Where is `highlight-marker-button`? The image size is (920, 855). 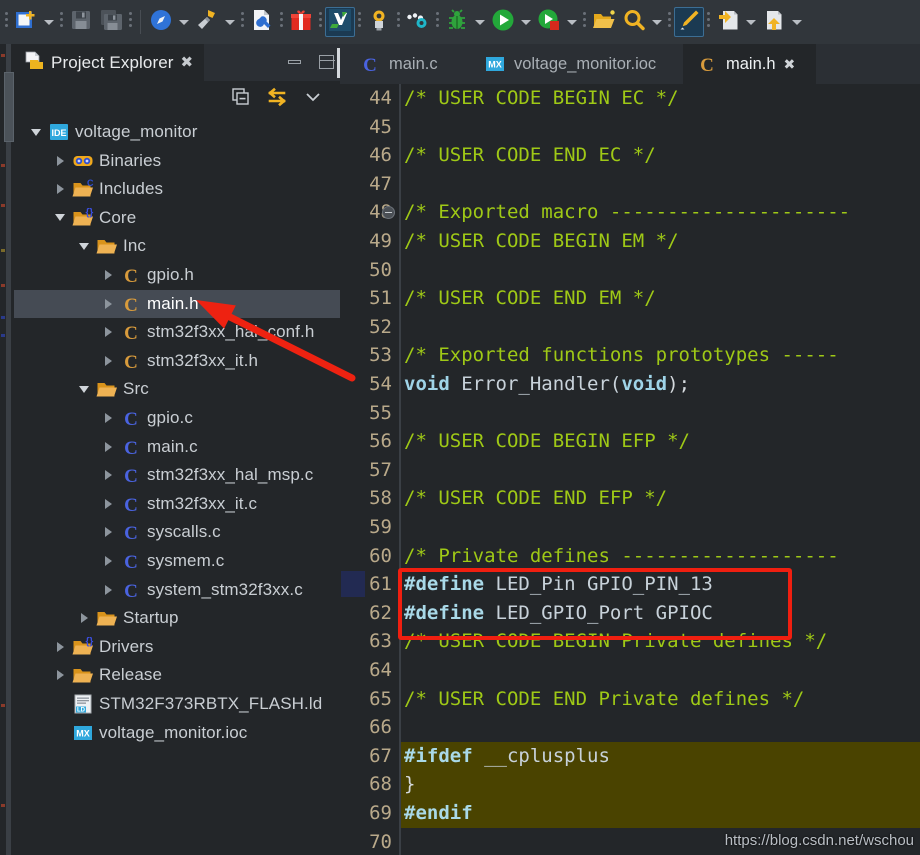 highlight-marker-button is located at coordinates (689, 22).